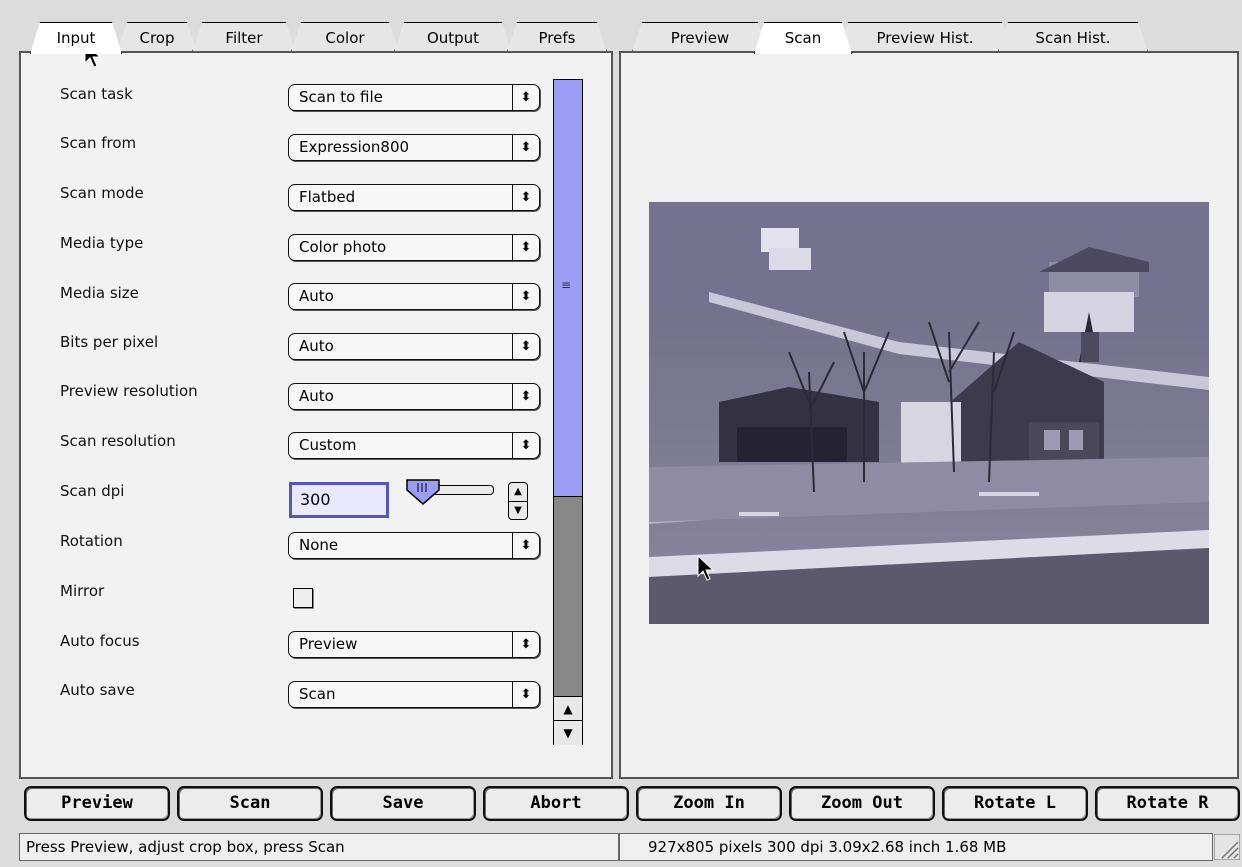  What do you see at coordinates (1015, 803) in the screenshot?
I see `rotate-left-button: Rotate L` at bounding box center [1015, 803].